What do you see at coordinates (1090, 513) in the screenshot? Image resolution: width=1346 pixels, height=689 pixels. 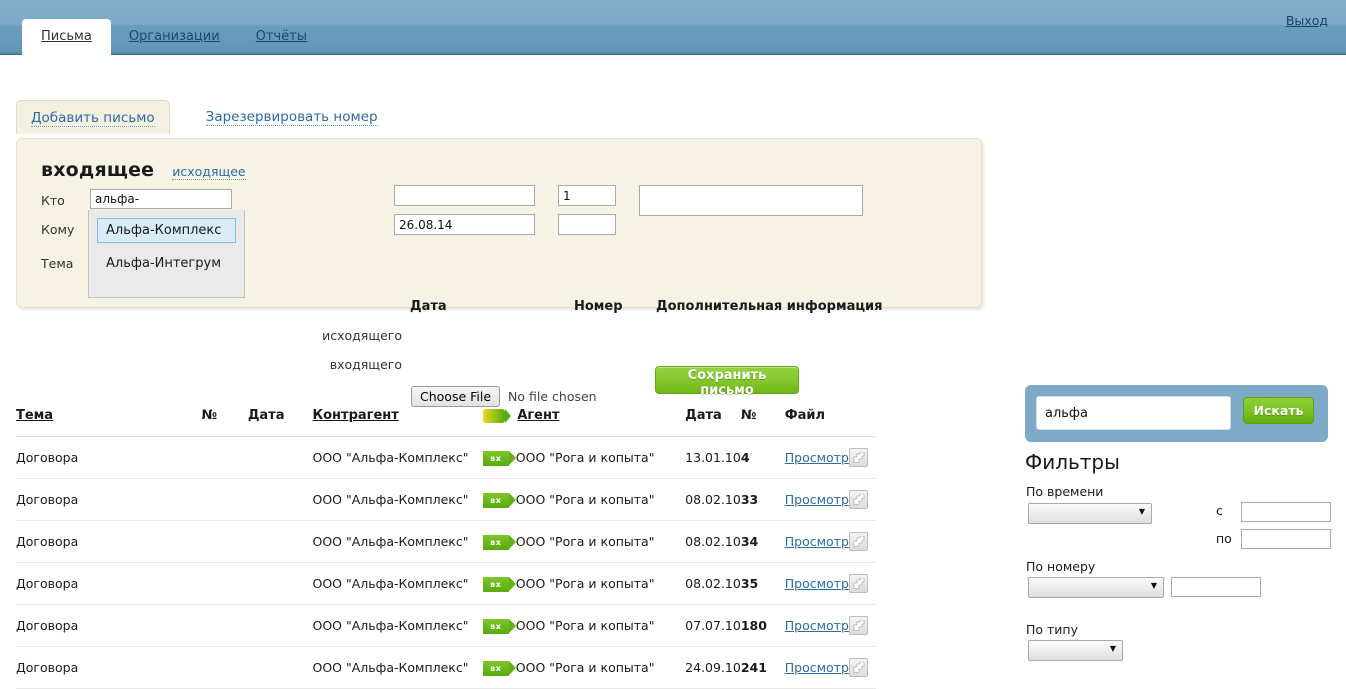 I see `filter-time-select` at bounding box center [1090, 513].